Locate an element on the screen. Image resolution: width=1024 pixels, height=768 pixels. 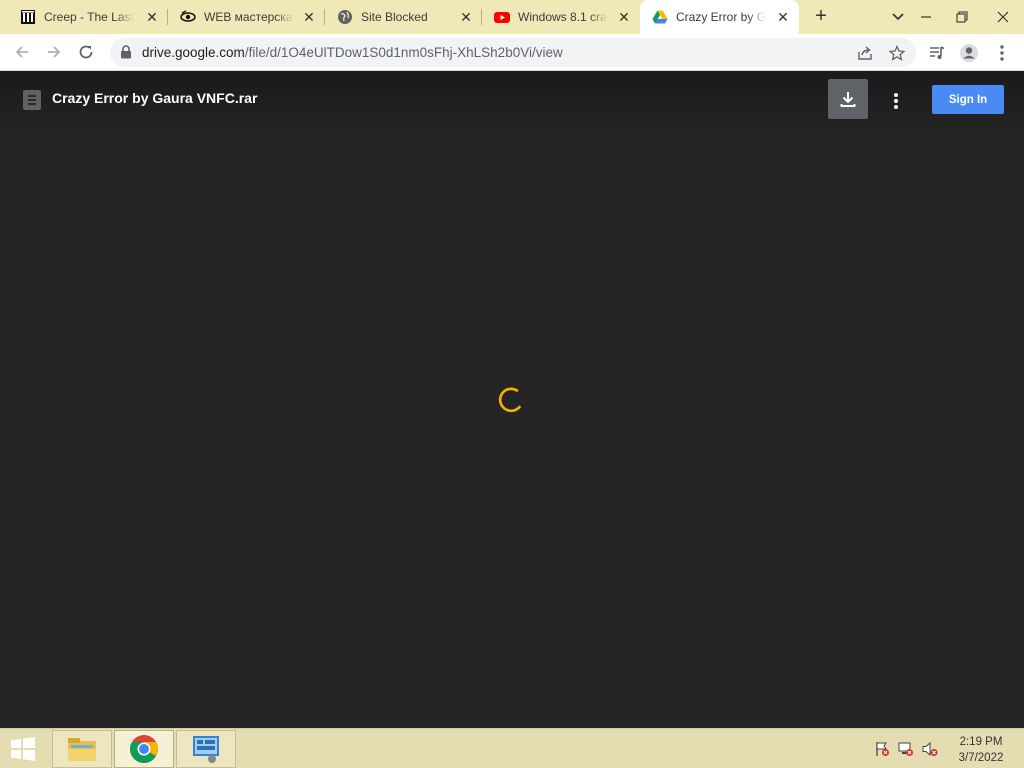
tab-title: Creep - The Last Tr is located at coordinates (89, 17).